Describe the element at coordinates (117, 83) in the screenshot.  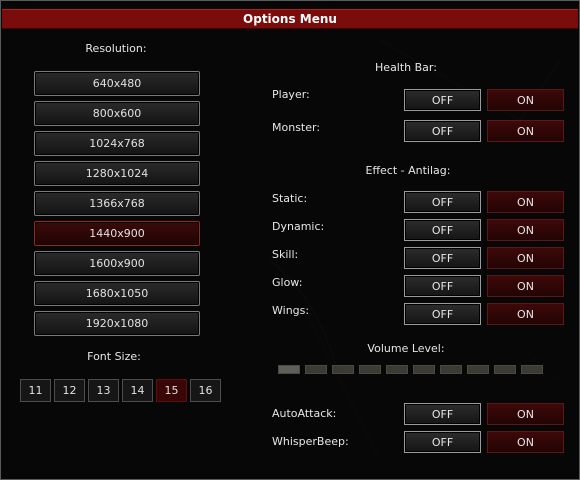
I see `resolution-option-640x480: 640x480` at that location.